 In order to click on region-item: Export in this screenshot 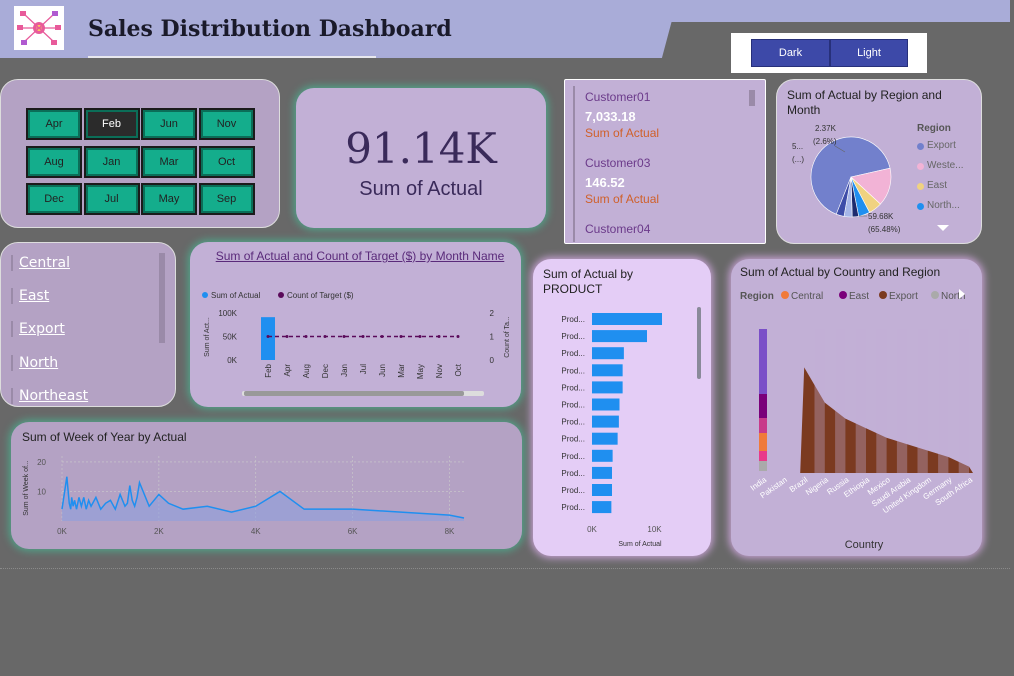, I will do `click(38, 329)`.